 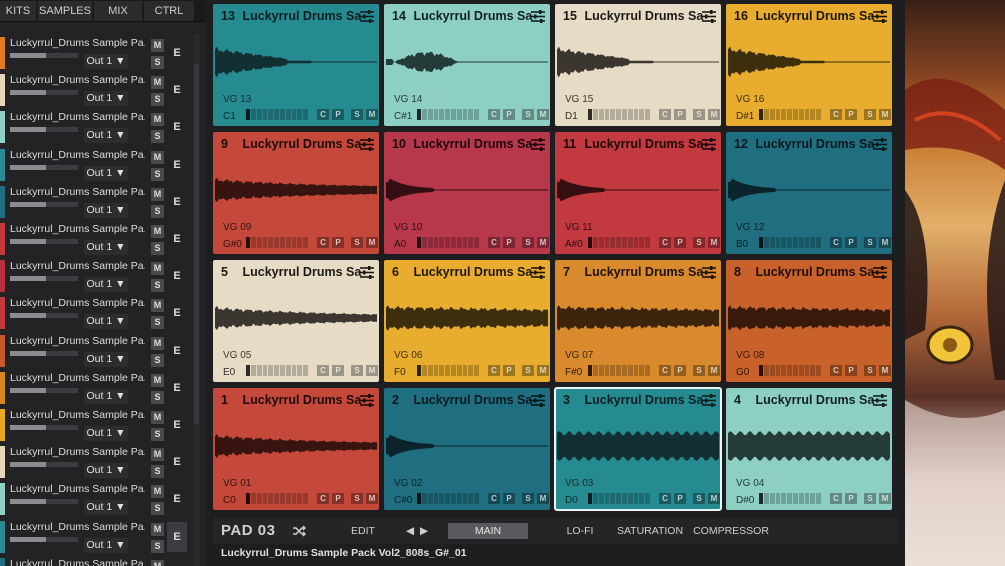 I want to click on pad-3: 3 Luckyrrul Drums Sa VG 03 D0 C P S M, so click(x=638, y=449).